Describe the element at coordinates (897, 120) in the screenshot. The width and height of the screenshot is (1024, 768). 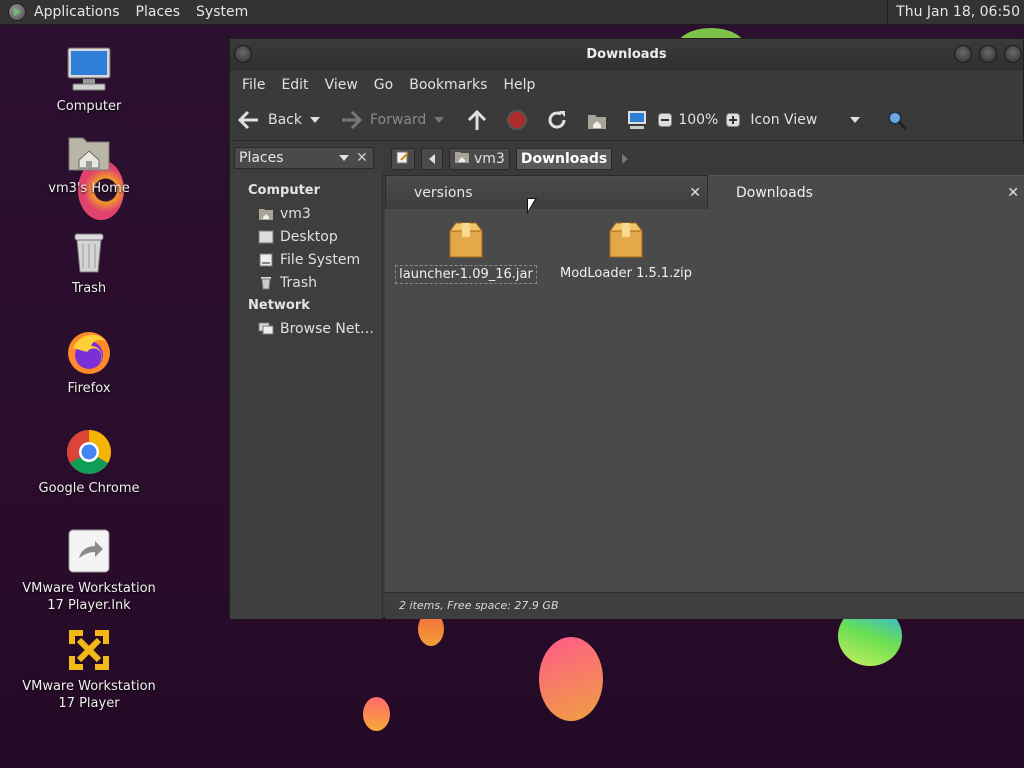
I see `search-icon` at that location.